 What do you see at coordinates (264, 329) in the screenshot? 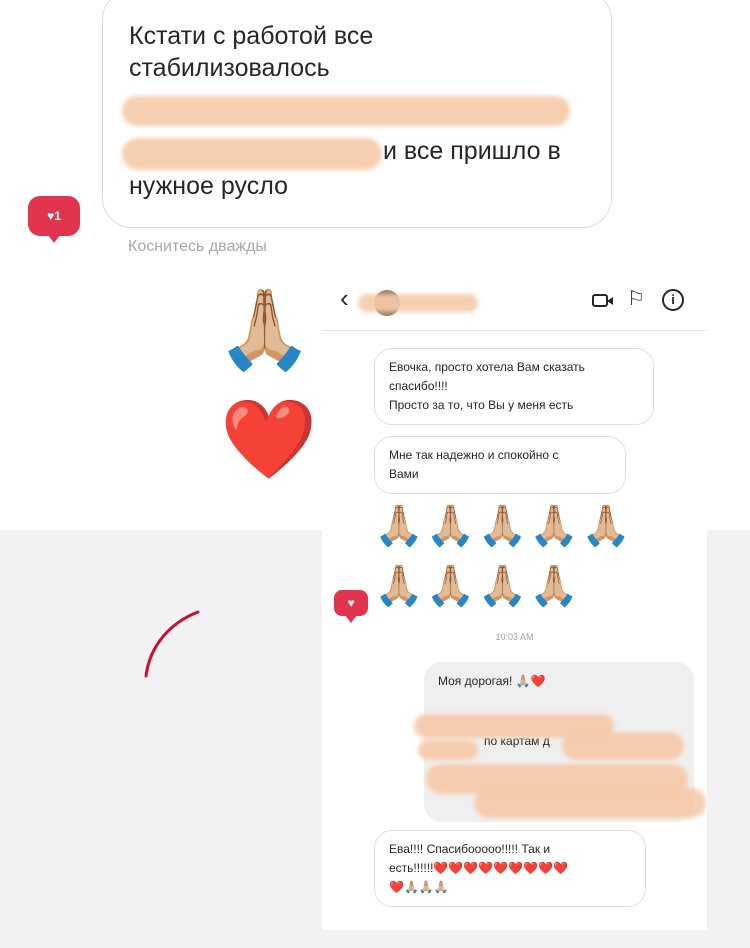
I see `praying-hands-emoji: 🙏🏼` at bounding box center [264, 329].